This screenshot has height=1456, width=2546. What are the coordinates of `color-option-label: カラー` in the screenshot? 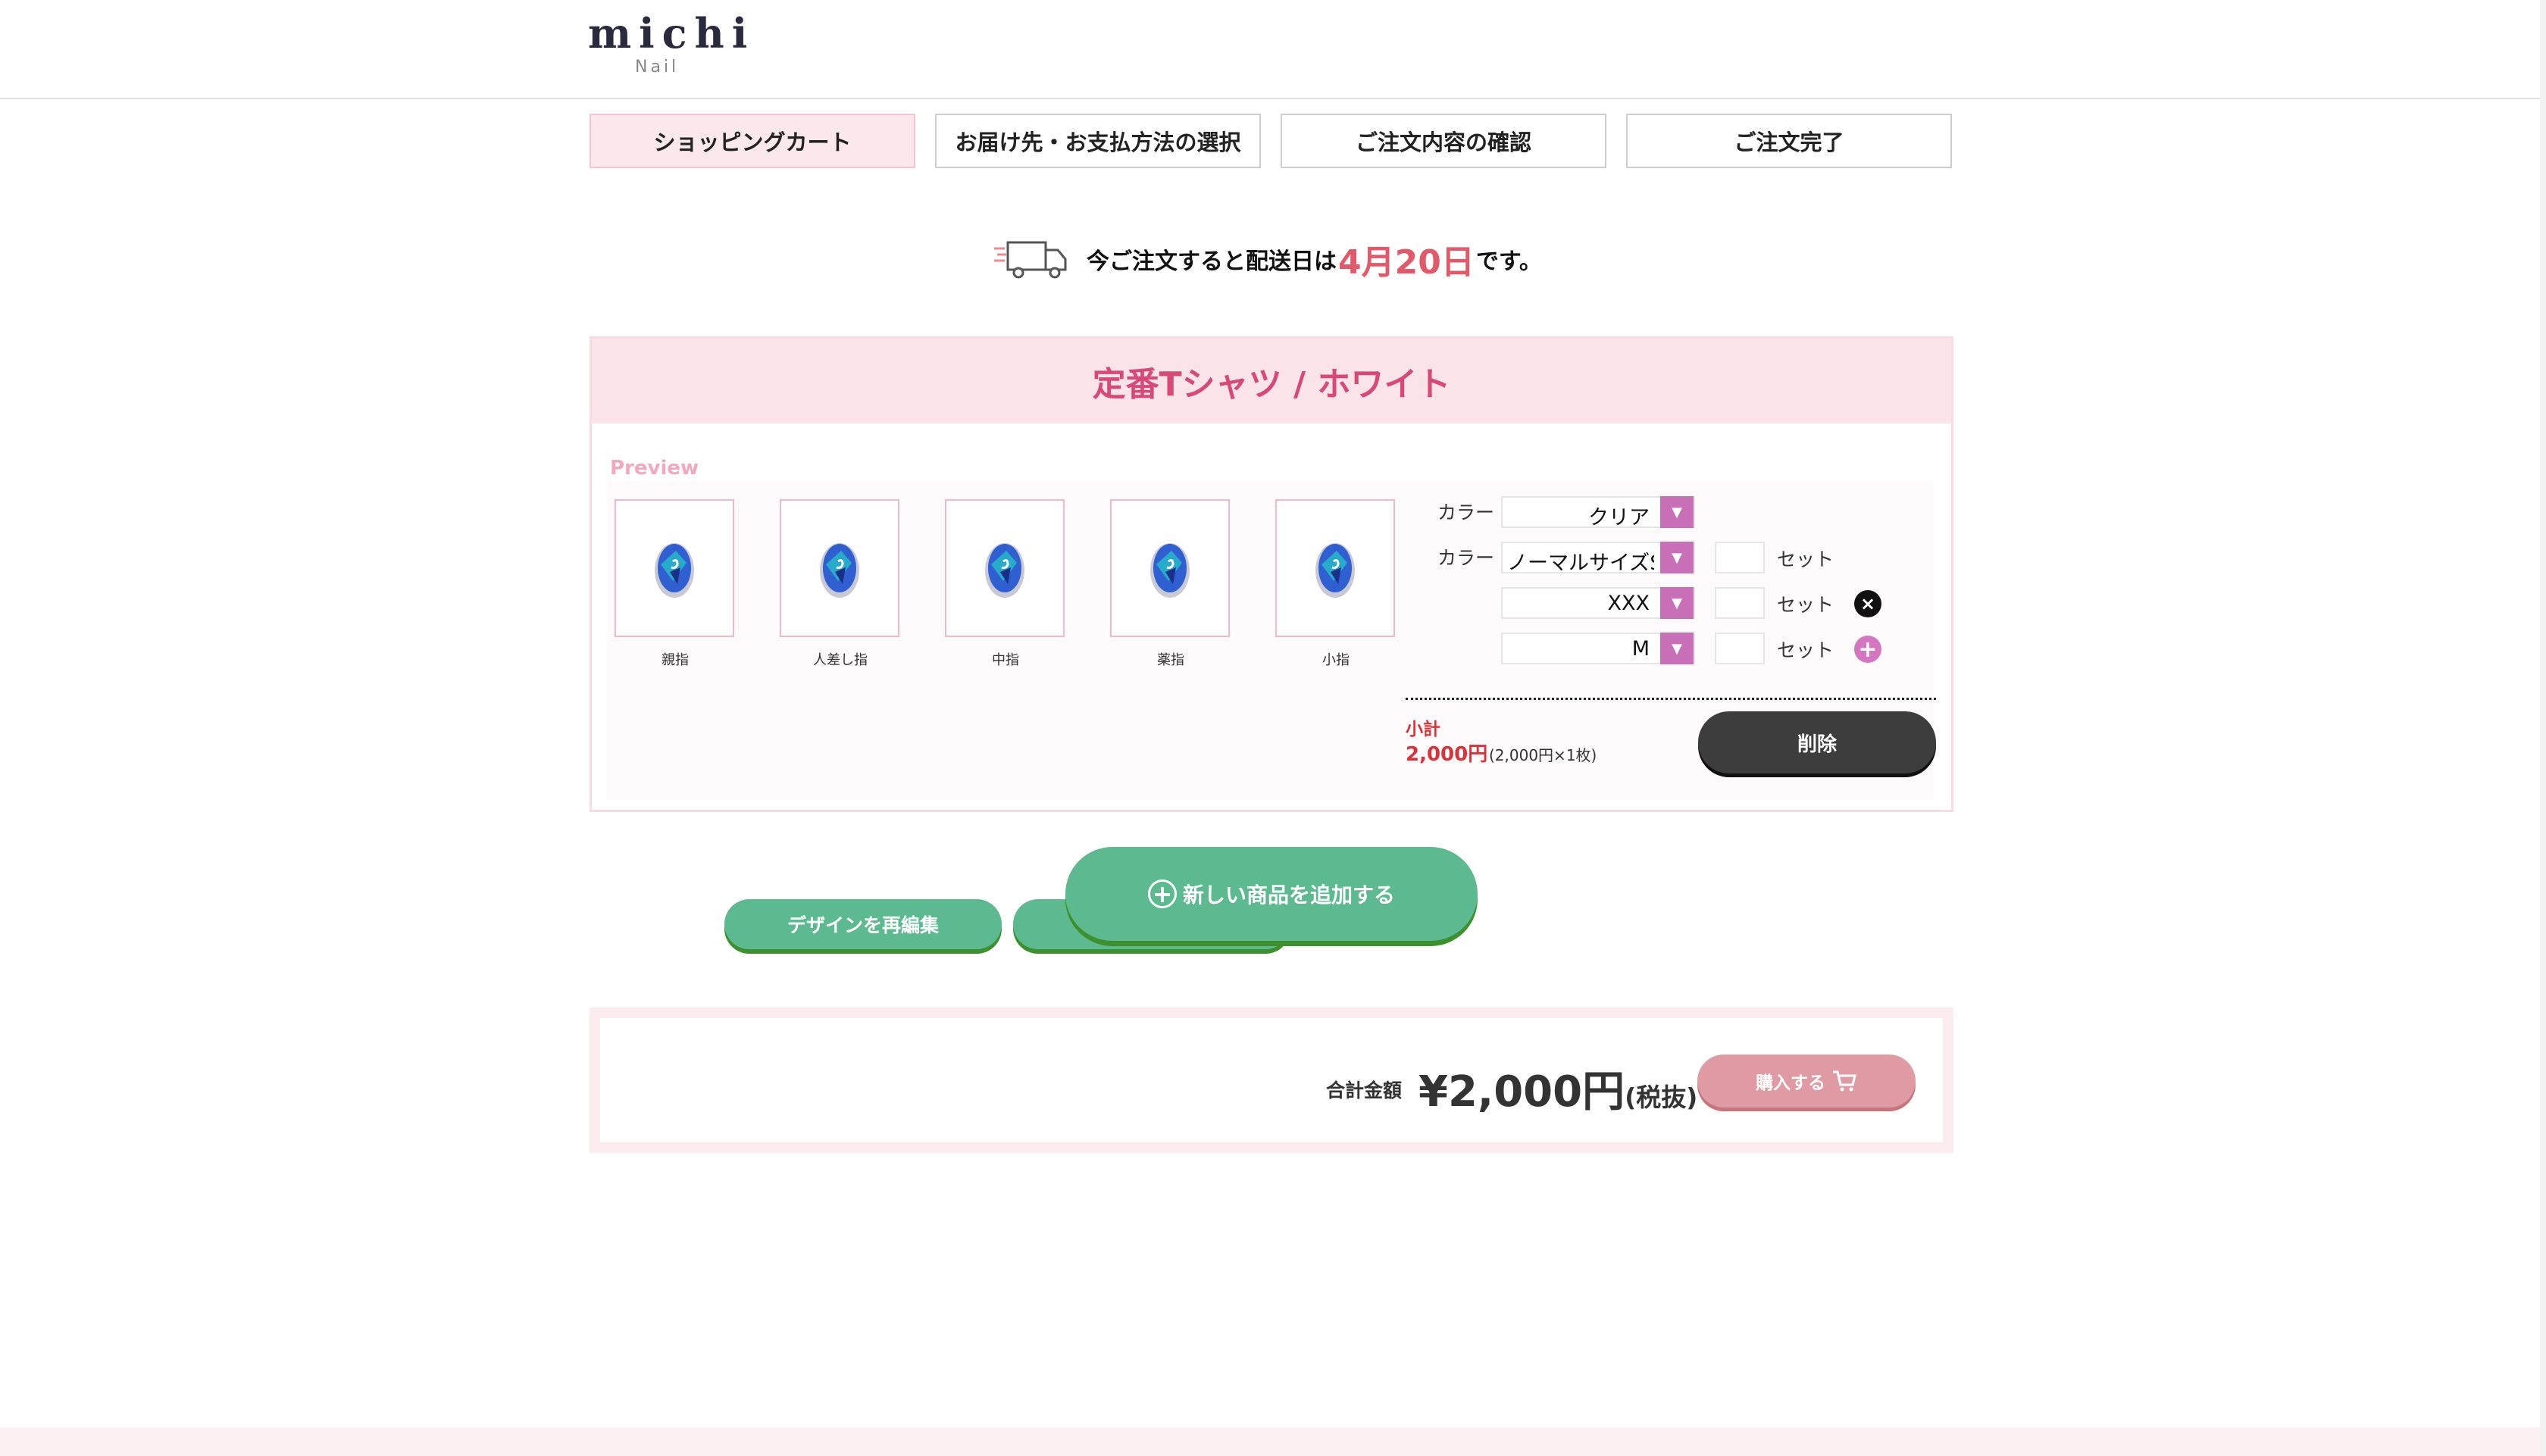 It's located at (1466, 512).